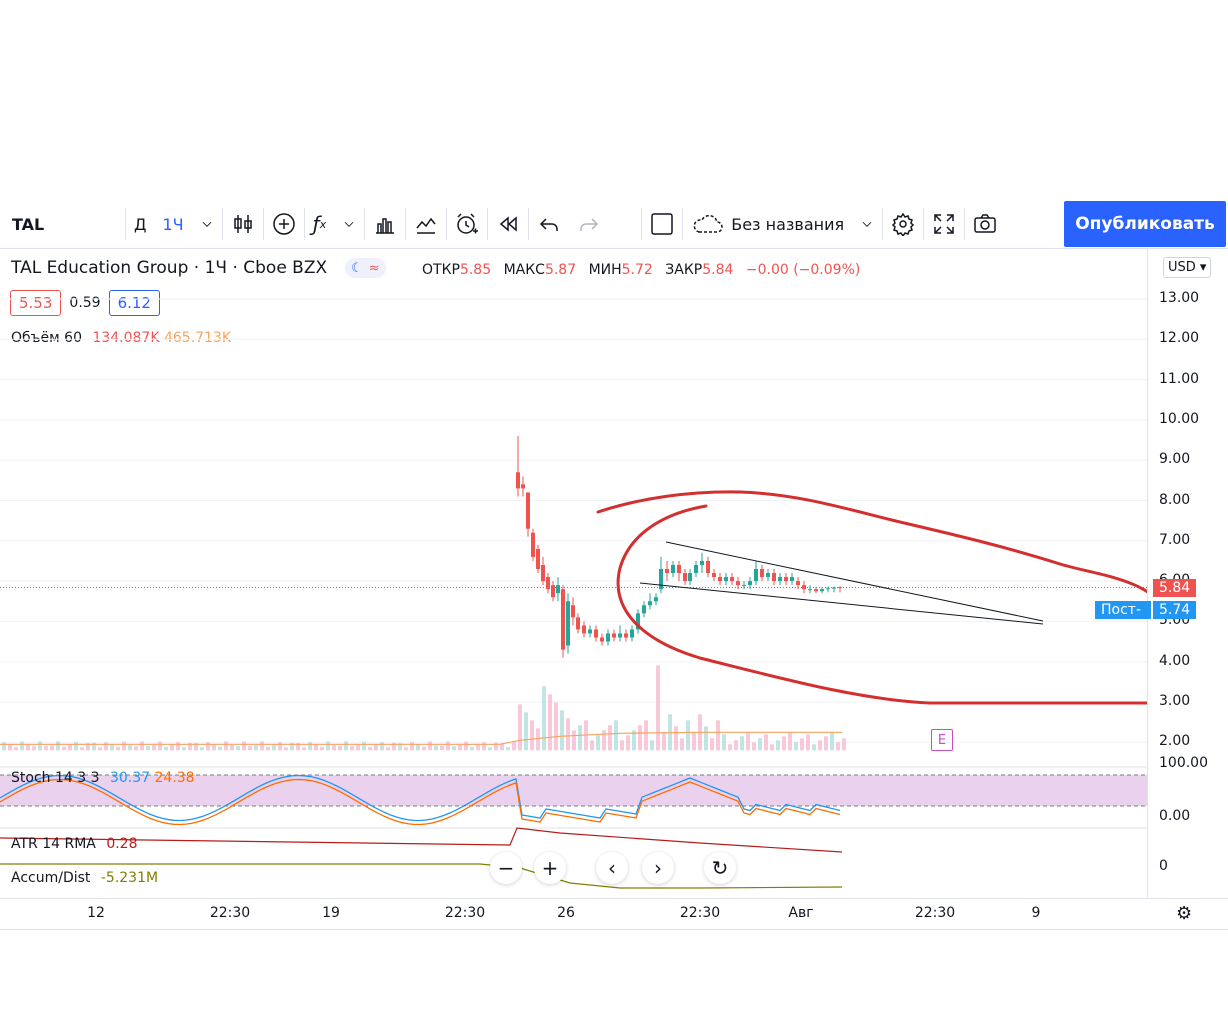  What do you see at coordinates (140, 224) in the screenshot?
I see `interval-day-button: Д` at bounding box center [140, 224].